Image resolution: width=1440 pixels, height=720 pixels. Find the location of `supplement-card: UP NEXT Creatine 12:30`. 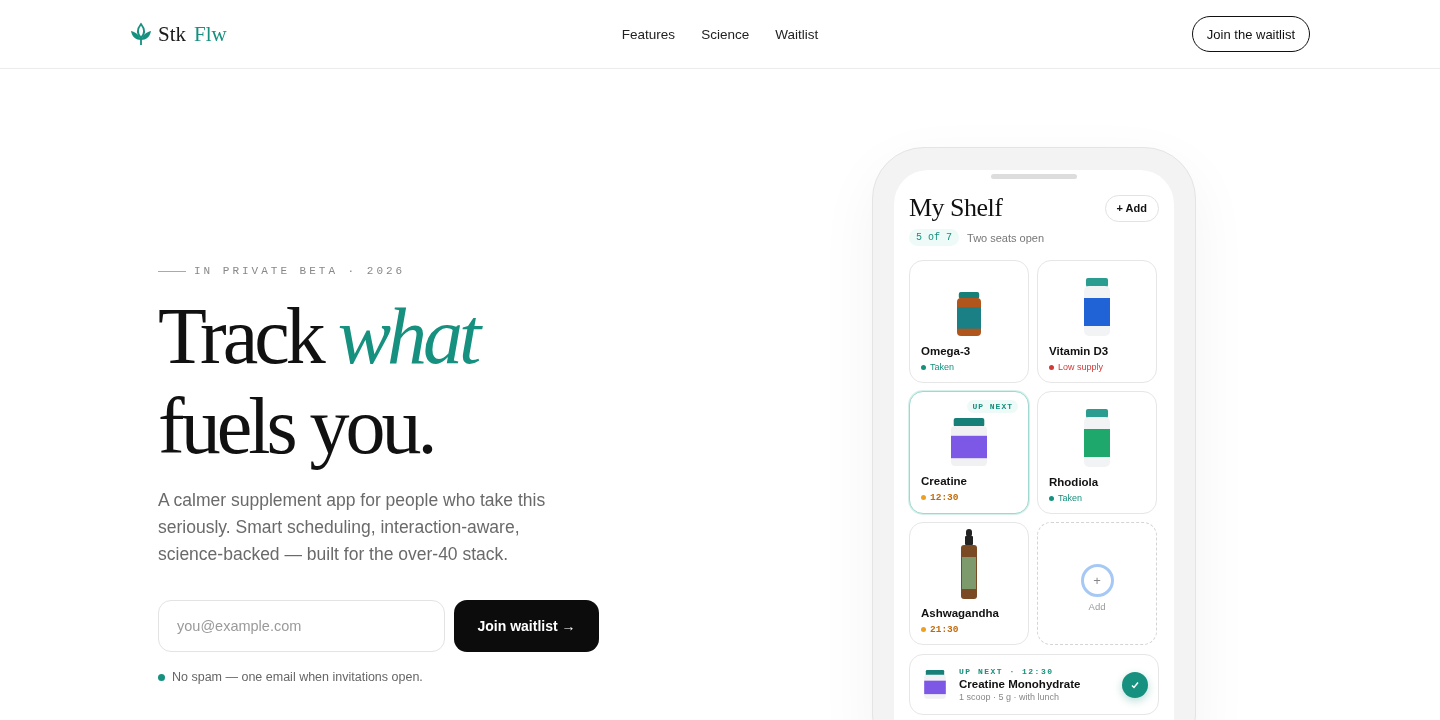

supplement-card: UP NEXT Creatine 12:30 is located at coordinates (969, 452).